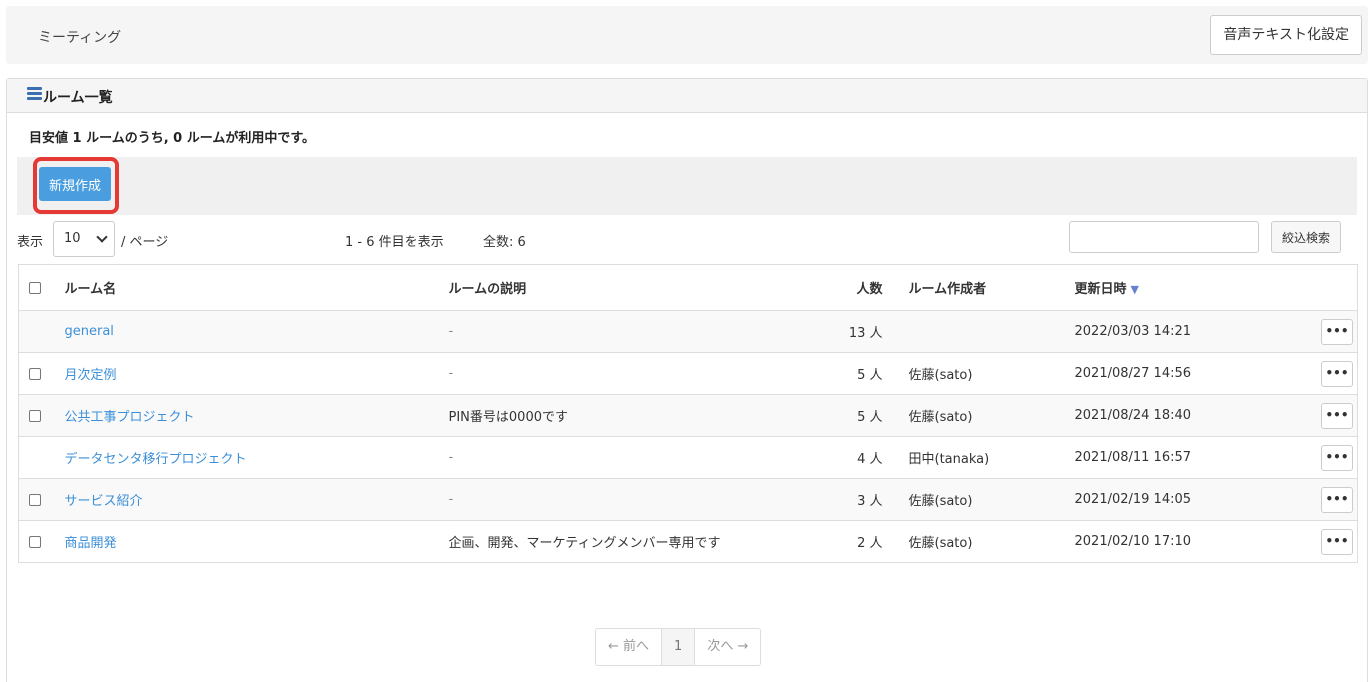 Image resolution: width=1370 pixels, height=682 pixels. Describe the element at coordinates (1323, 287) in the screenshot. I see `header-actions` at that location.